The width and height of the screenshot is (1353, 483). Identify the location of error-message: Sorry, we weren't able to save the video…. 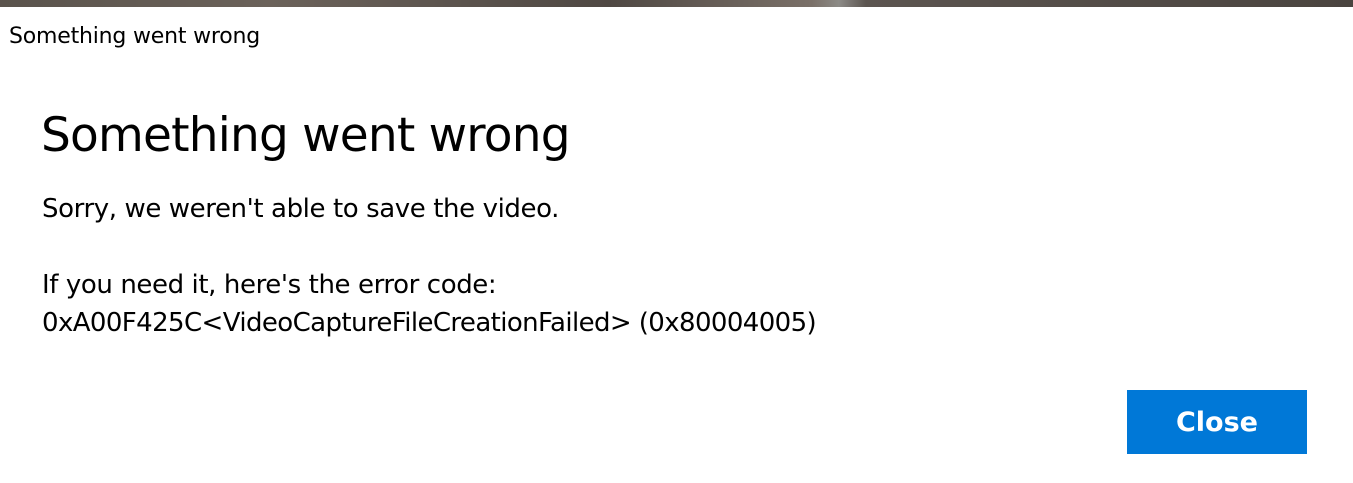
(301, 209).